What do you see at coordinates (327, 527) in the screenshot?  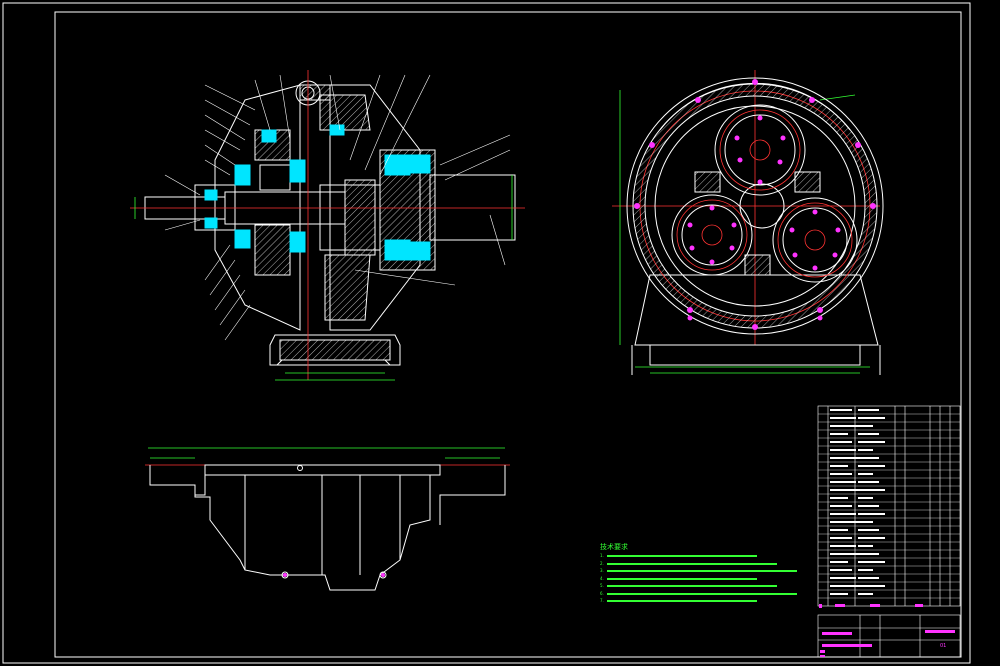 I see `top-view` at bounding box center [327, 527].